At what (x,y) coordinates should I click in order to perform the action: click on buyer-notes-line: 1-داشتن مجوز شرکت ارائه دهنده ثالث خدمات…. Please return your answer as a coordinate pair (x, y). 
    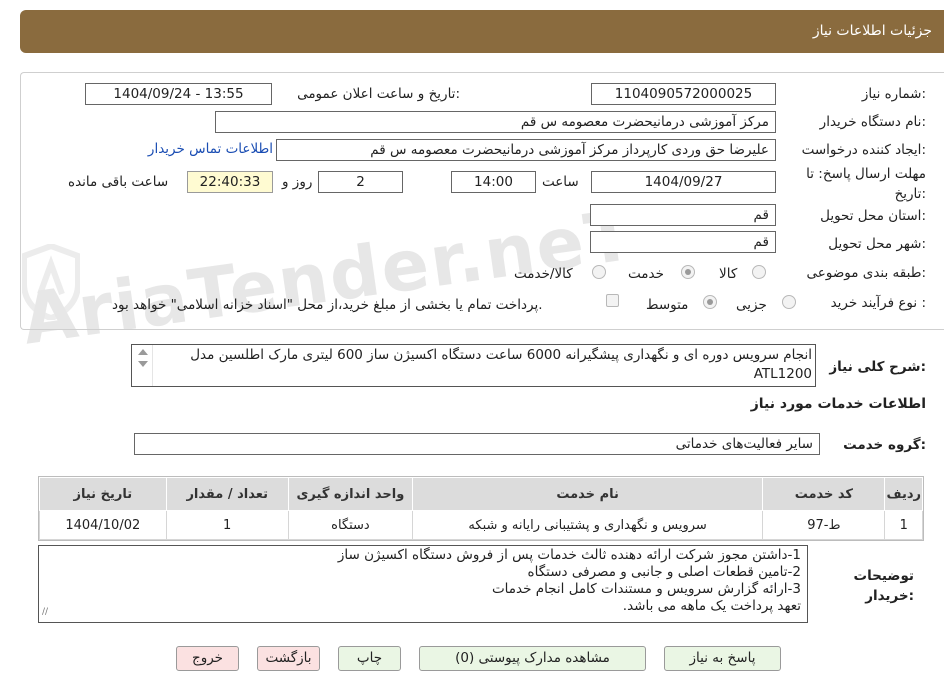
    Looking at the image, I should click on (569, 555).